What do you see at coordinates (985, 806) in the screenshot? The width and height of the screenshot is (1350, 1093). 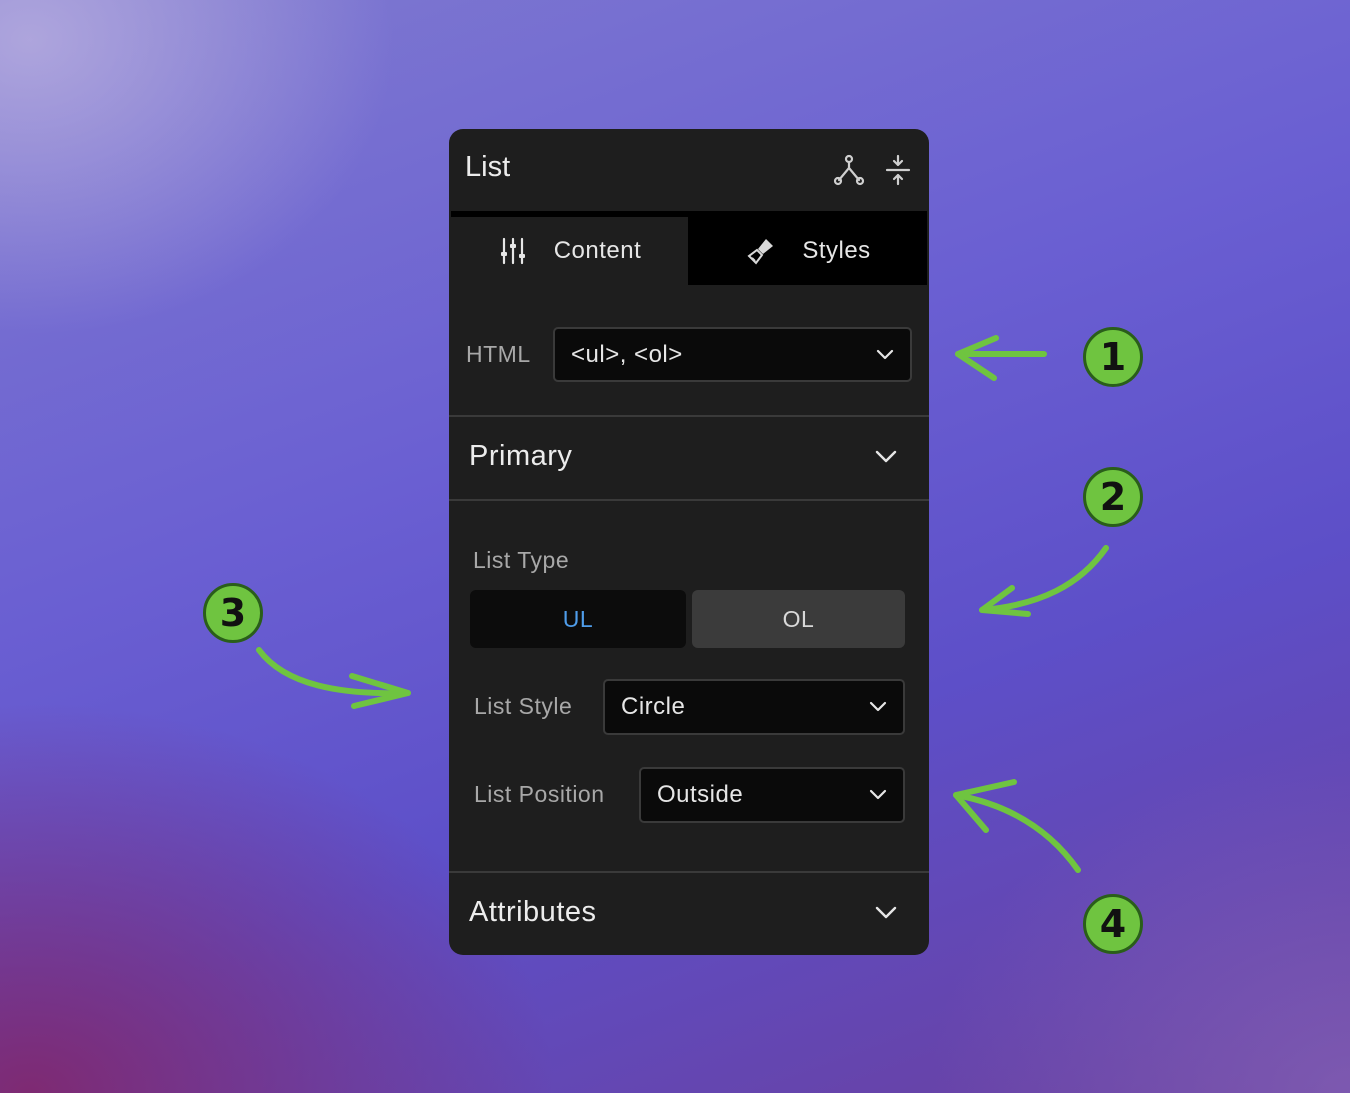 I see `arrow-4-head` at bounding box center [985, 806].